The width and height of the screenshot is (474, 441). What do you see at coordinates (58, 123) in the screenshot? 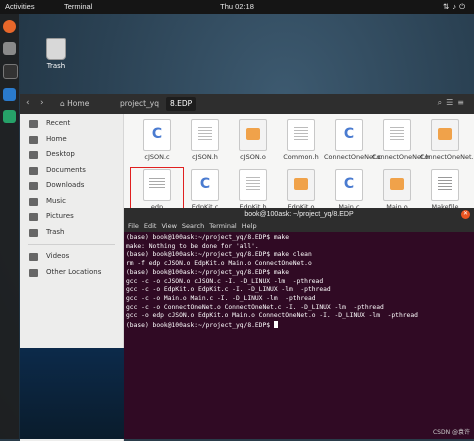
I see `sidebar-item-label: Recent` at bounding box center [58, 123].